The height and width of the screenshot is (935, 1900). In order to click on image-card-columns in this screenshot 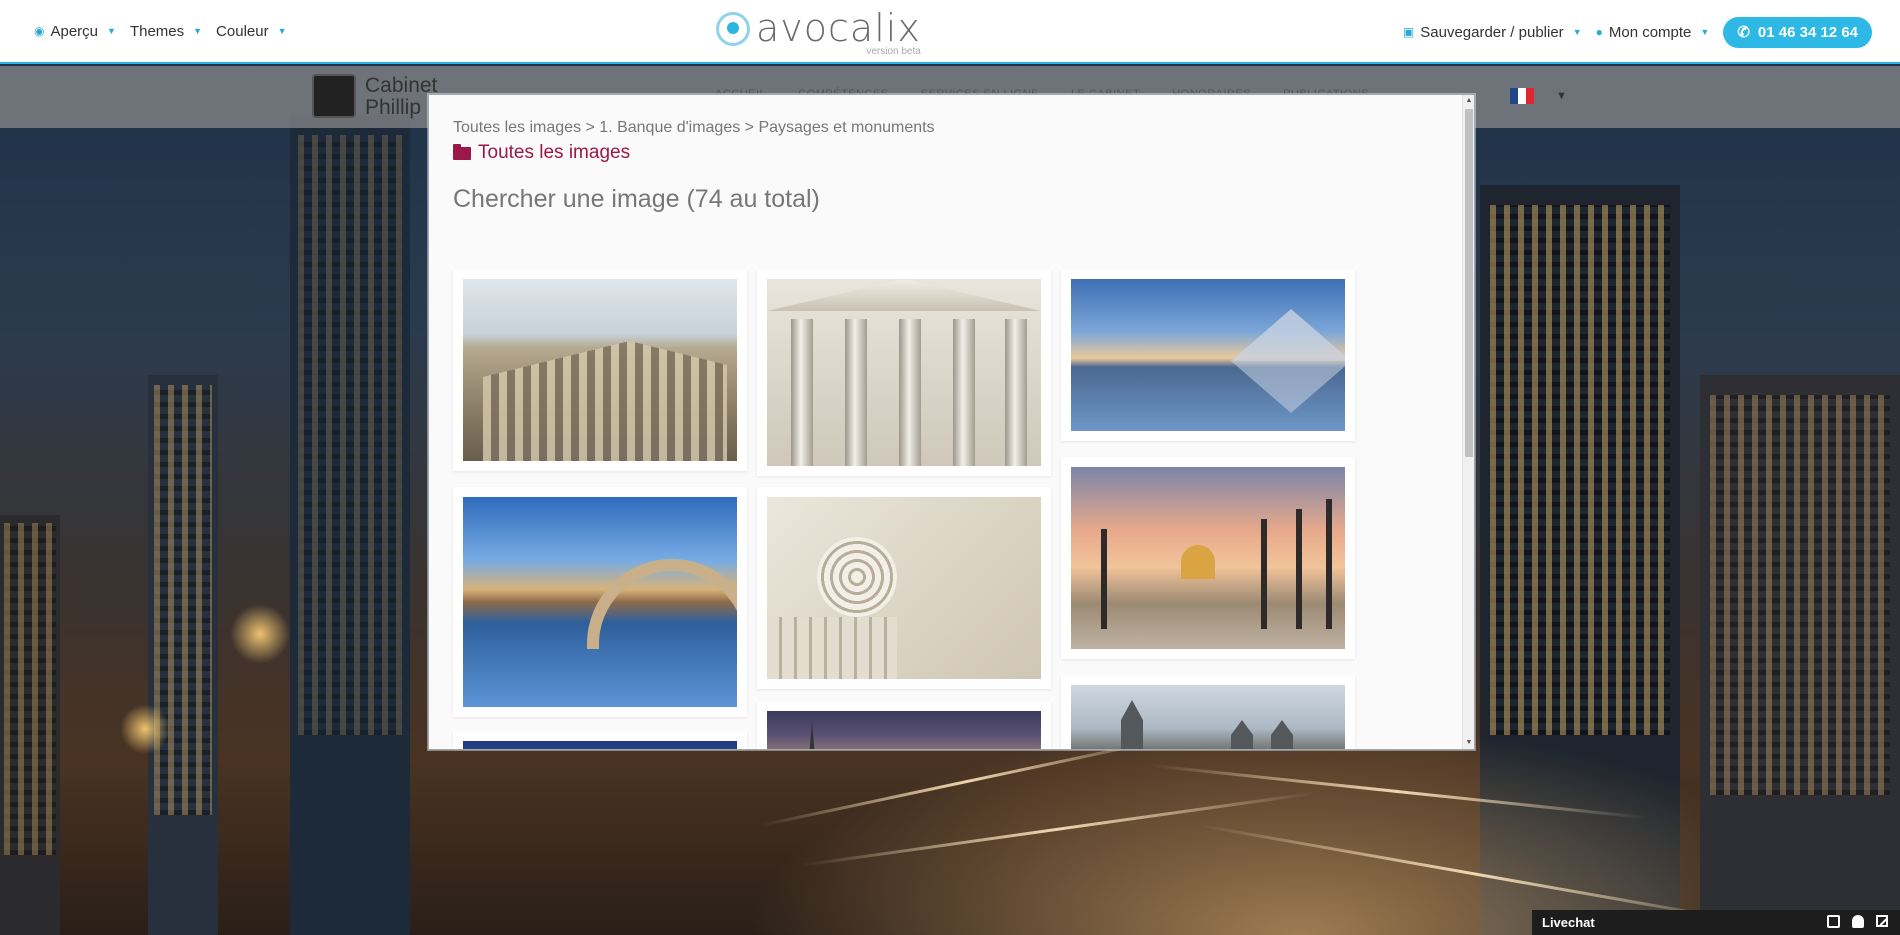, I will do `click(904, 372)`.